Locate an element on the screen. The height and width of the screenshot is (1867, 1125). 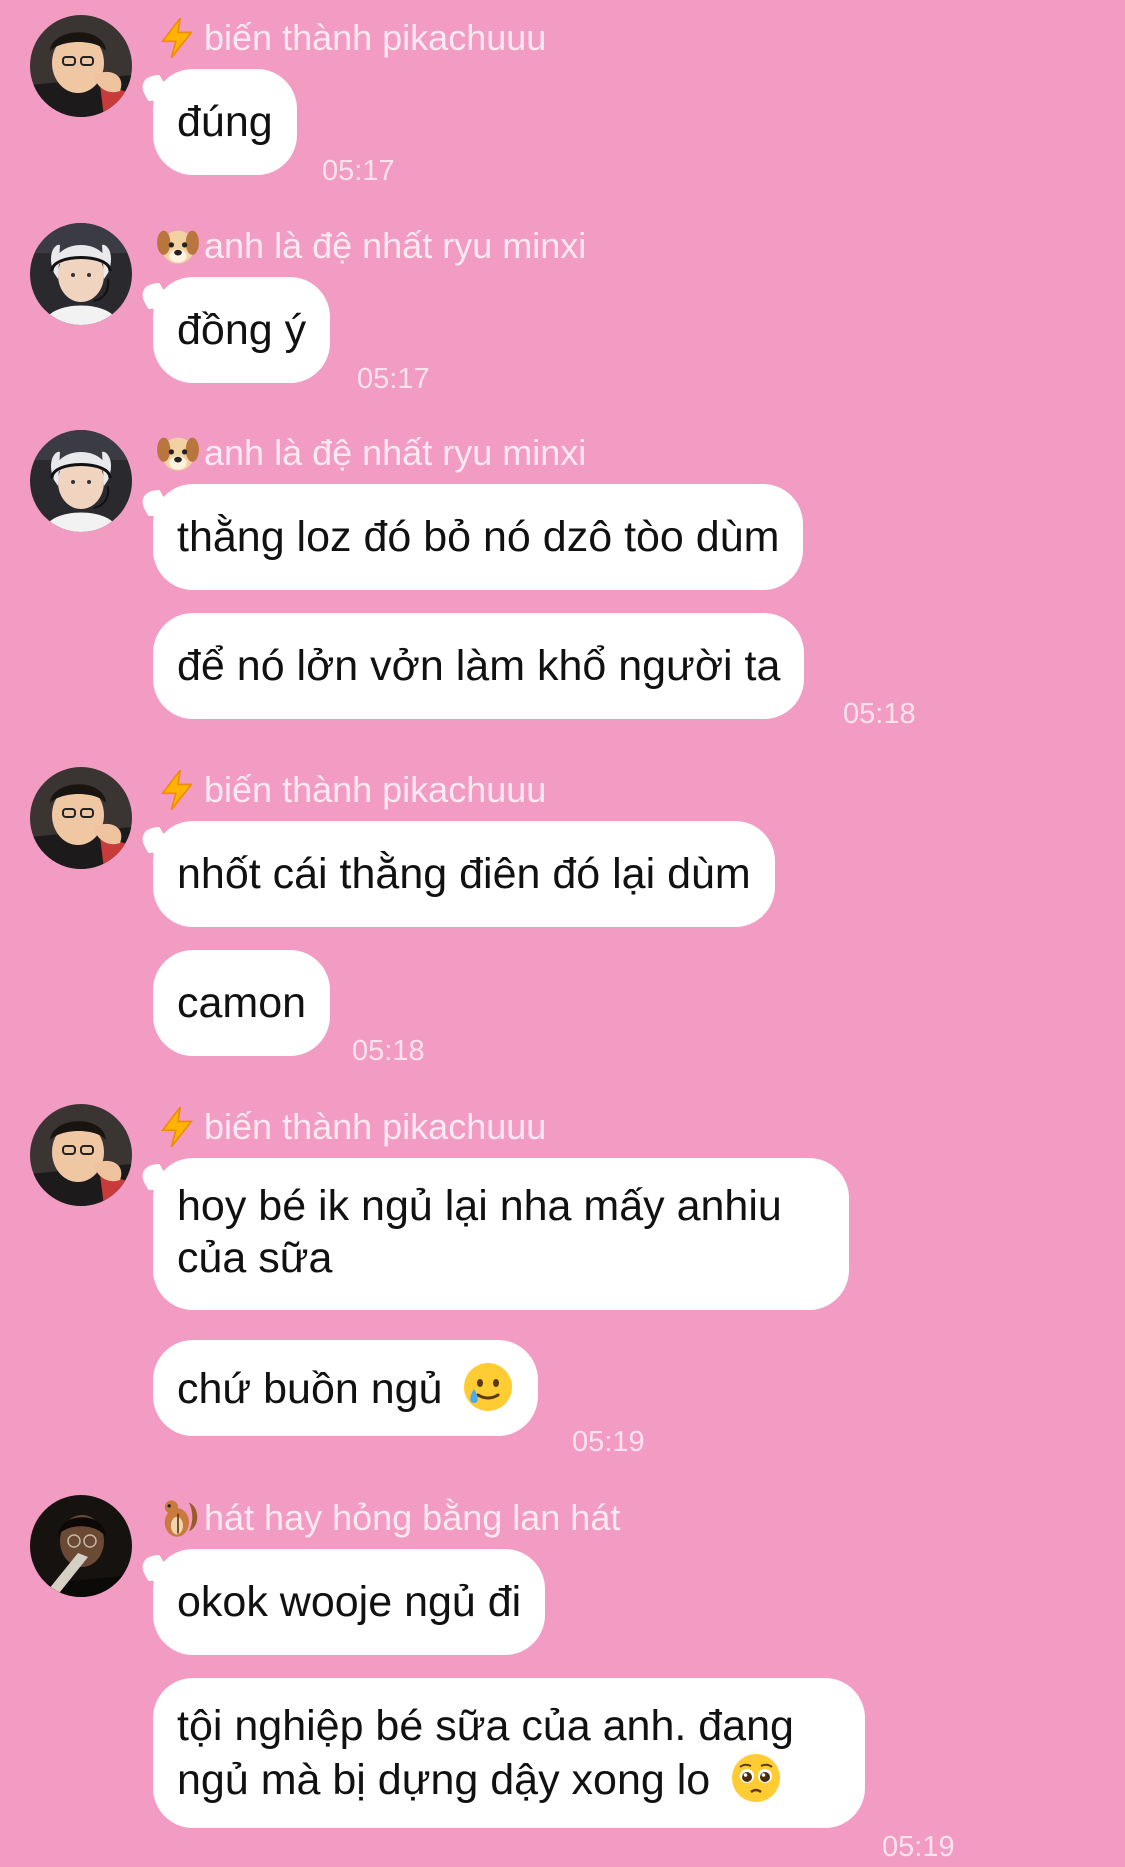
message-bubble: hoy bé ik ngủ lại nha mấy anhiu của sữa is located at coordinates (501, 1234).